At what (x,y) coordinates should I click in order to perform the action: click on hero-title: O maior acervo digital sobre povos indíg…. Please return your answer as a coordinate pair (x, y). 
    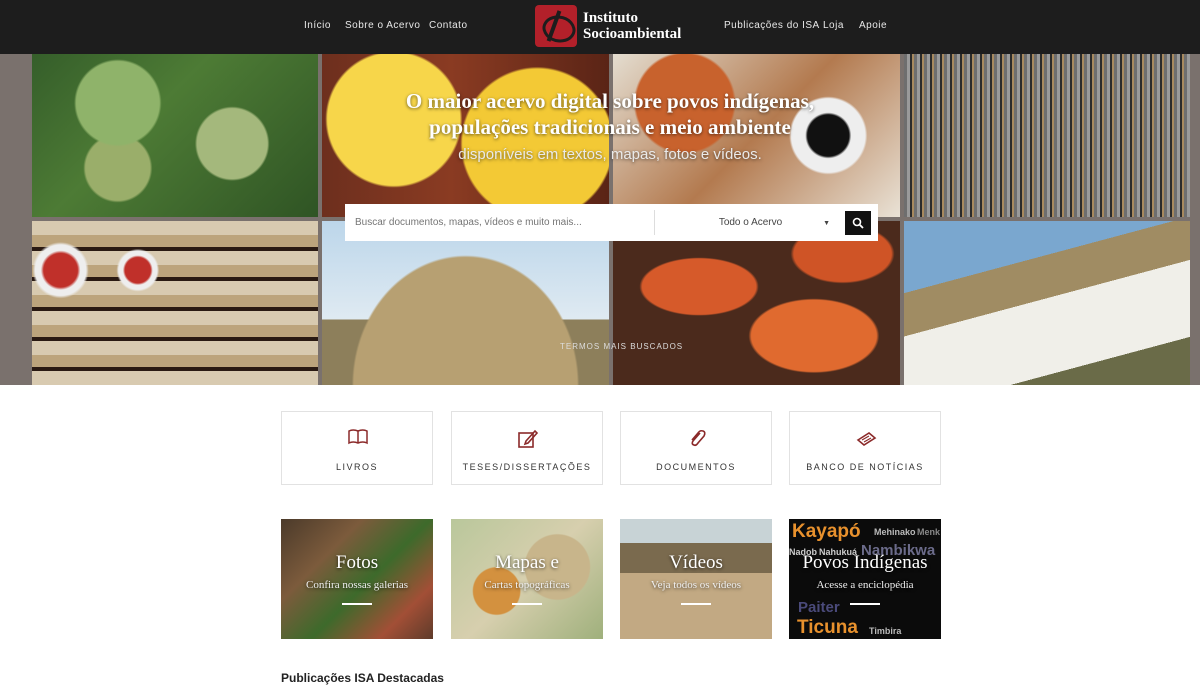
    Looking at the image, I should click on (610, 114).